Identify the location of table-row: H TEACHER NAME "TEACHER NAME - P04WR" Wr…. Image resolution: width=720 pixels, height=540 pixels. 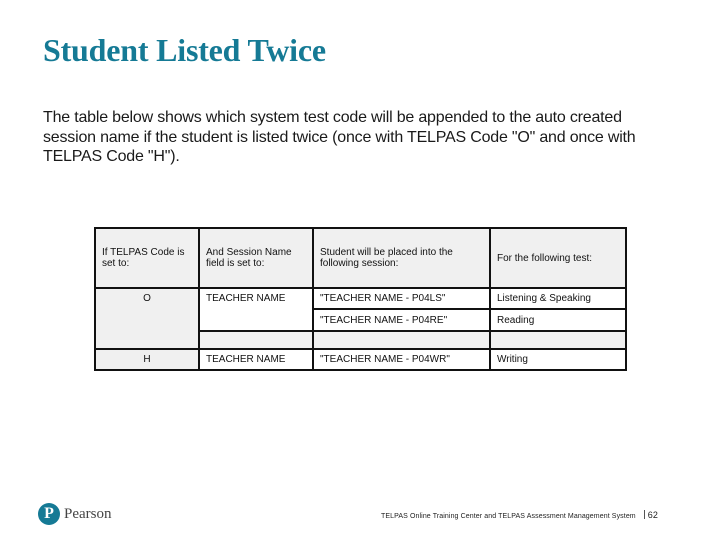
(360, 359).